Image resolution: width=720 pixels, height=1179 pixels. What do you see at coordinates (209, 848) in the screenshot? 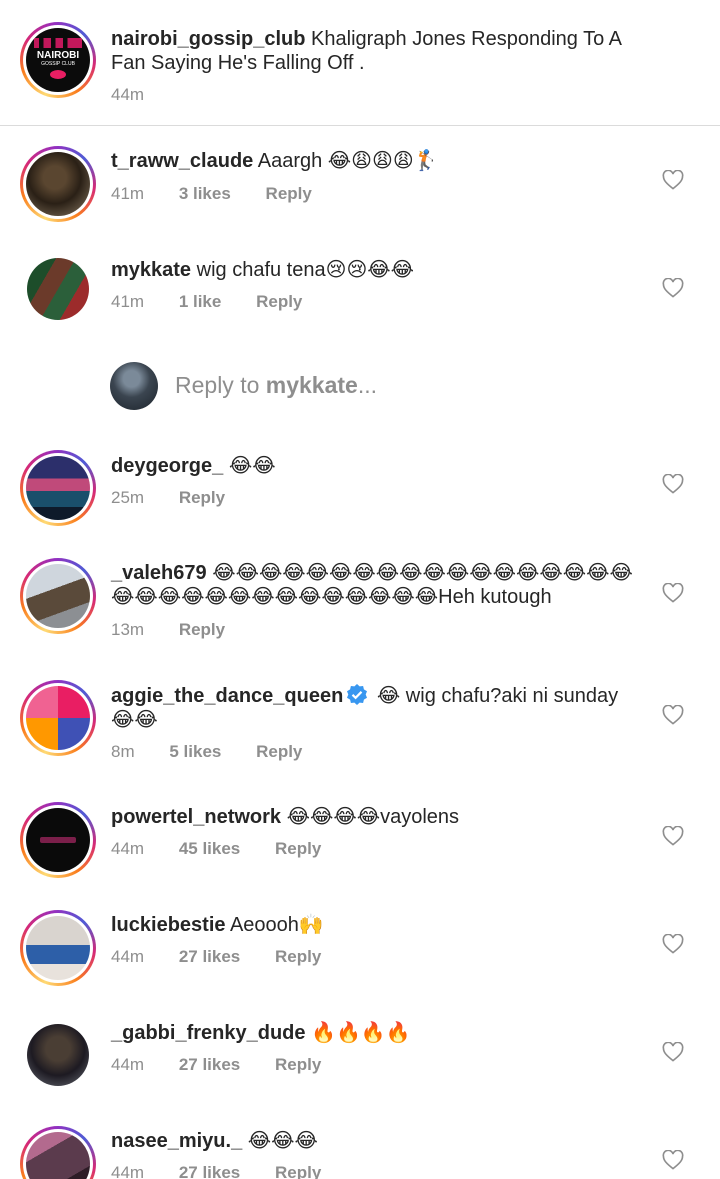
I see `comment-likes: 45 likes` at bounding box center [209, 848].